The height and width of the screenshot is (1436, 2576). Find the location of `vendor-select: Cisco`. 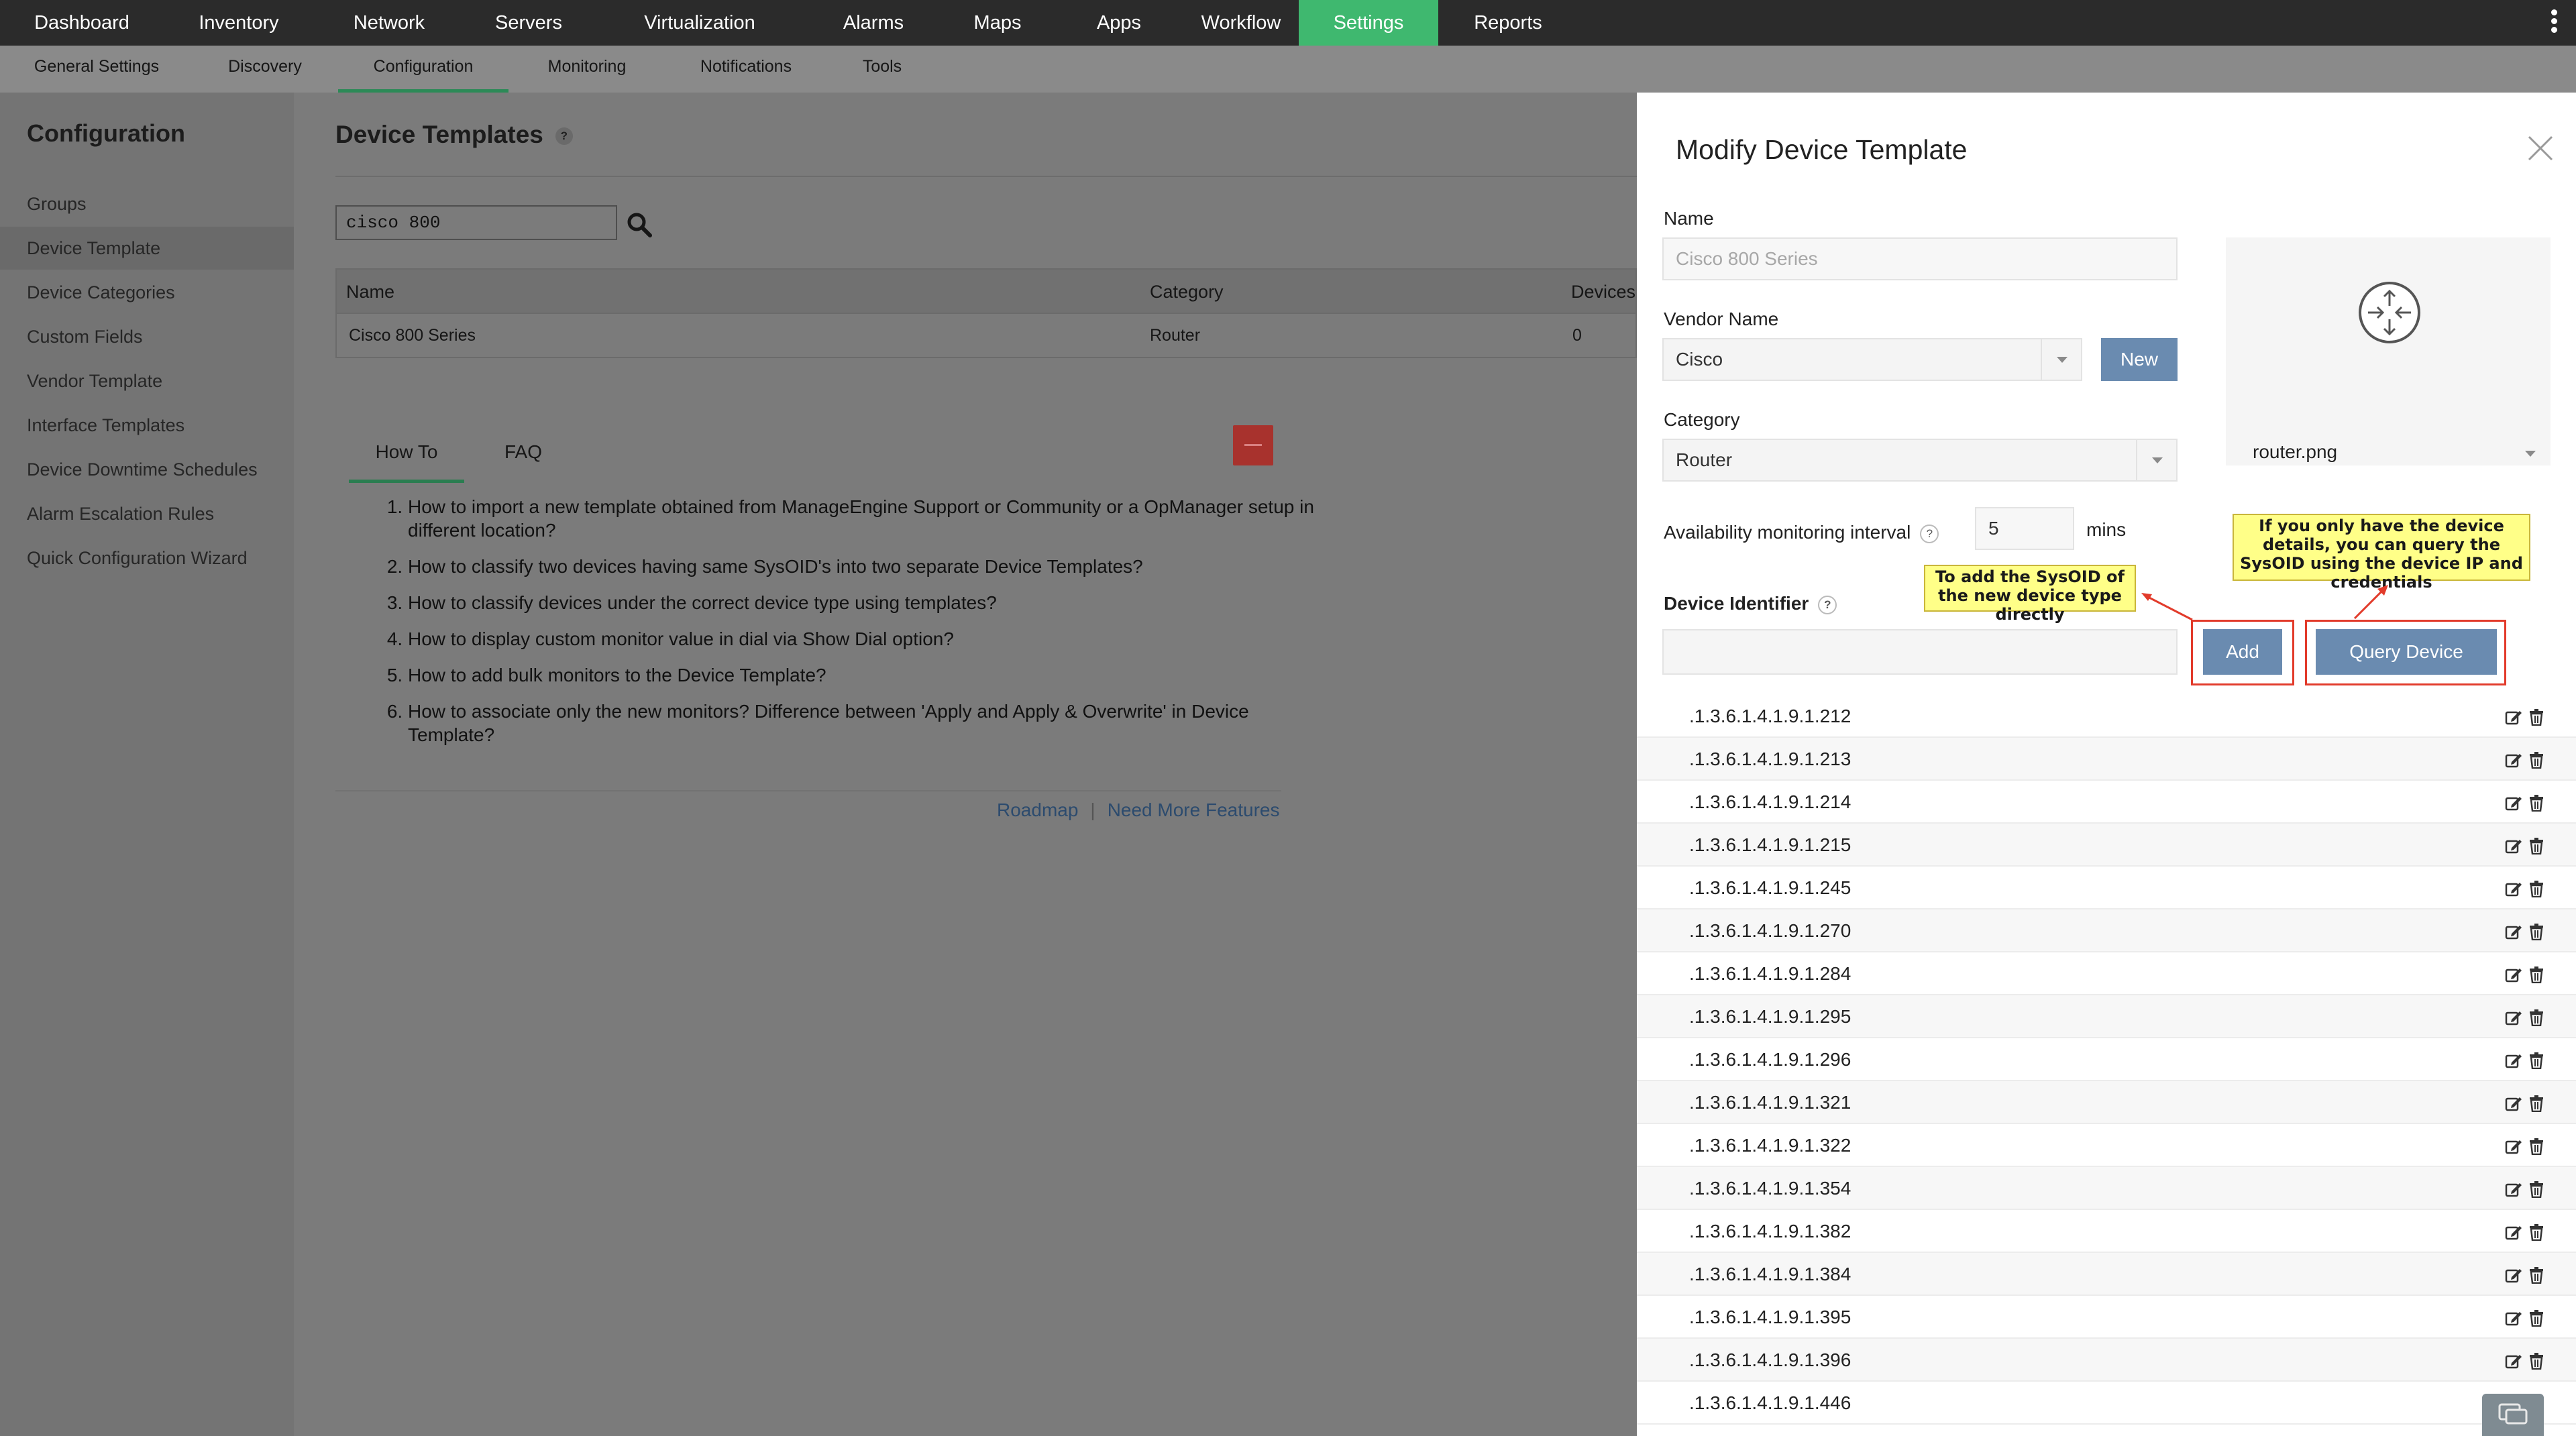

vendor-select: Cisco is located at coordinates (1872, 359).